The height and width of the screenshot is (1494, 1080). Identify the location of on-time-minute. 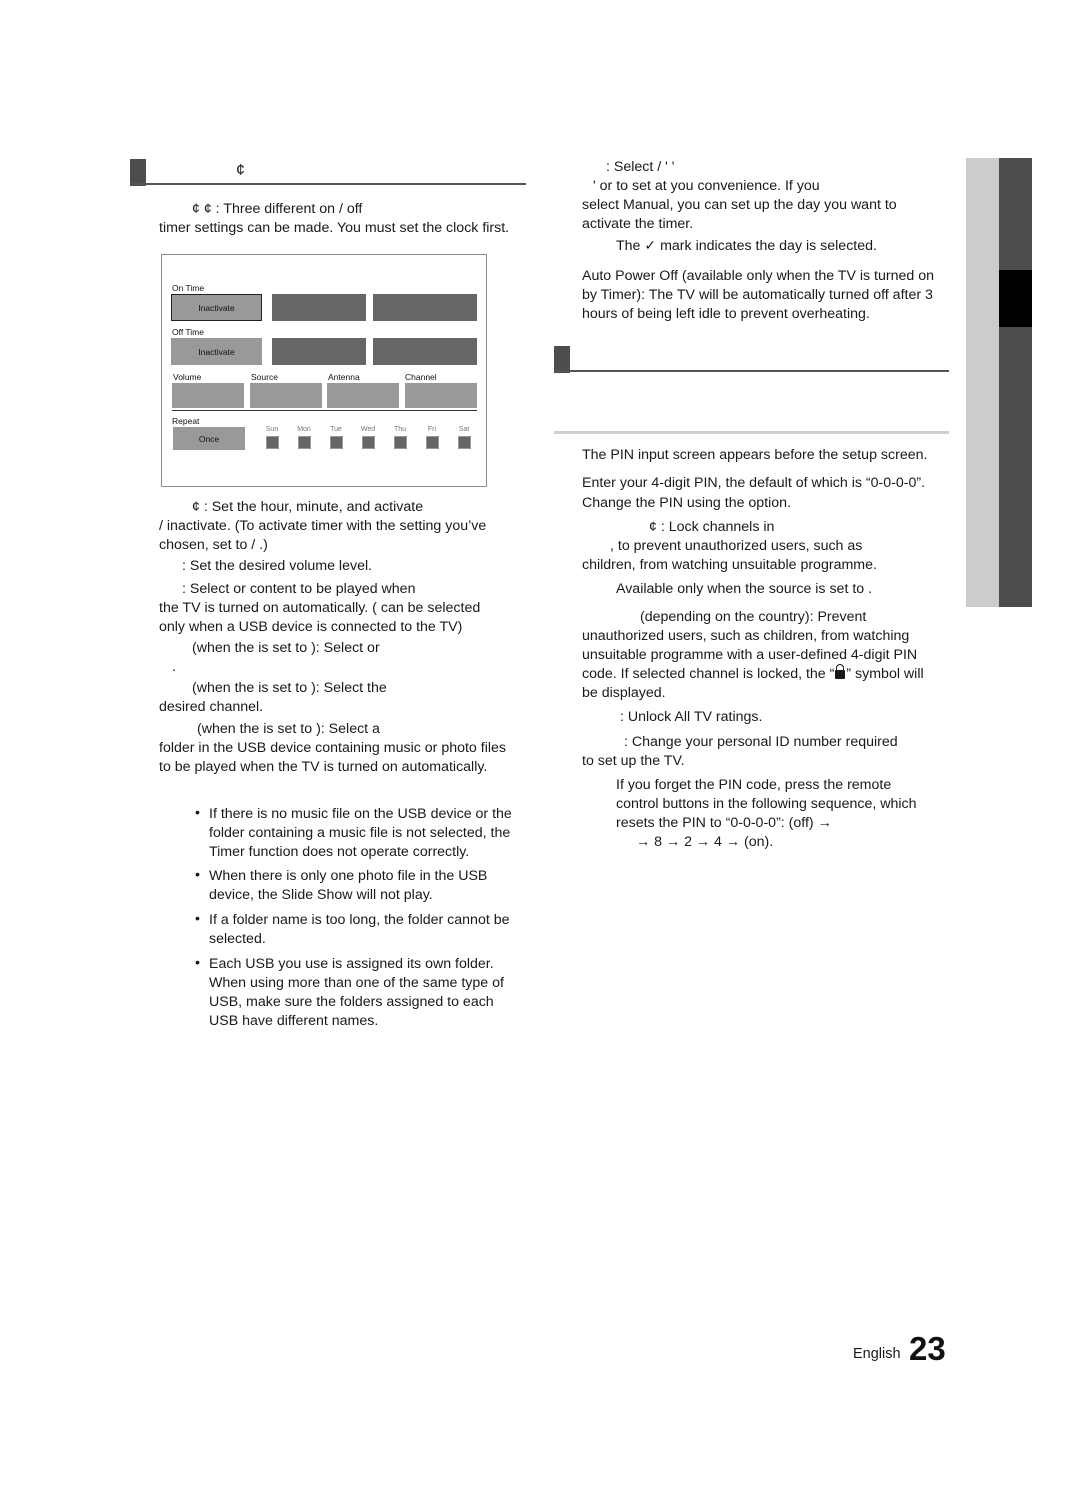
(425, 307).